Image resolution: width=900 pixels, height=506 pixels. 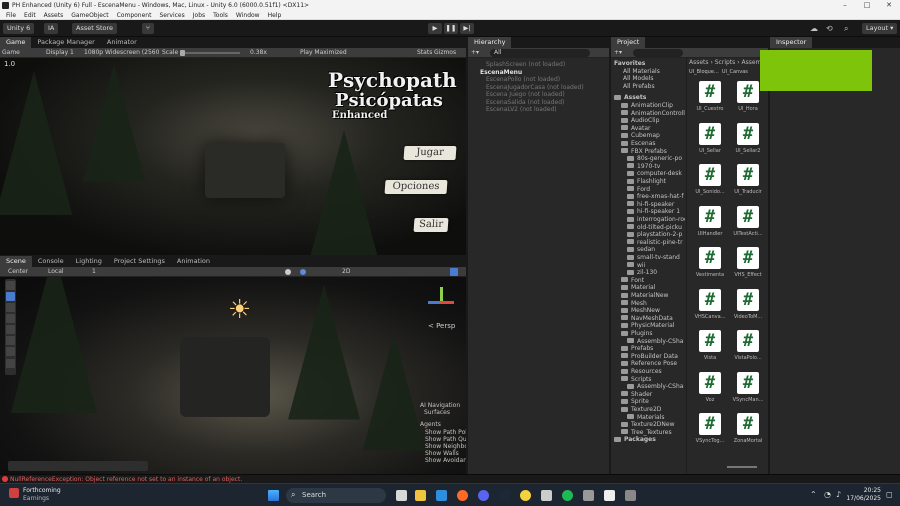 What do you see at coordinates (10, 285) in the screenshot?
I see `hand-tool-icon` at bounding box center [10, 285].